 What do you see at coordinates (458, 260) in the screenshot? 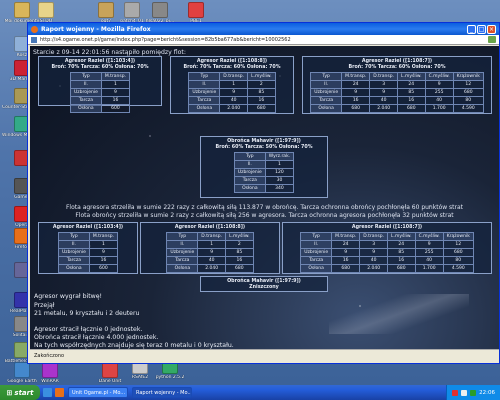
I see `cell-value: 80` at bounding box center [458, 260].